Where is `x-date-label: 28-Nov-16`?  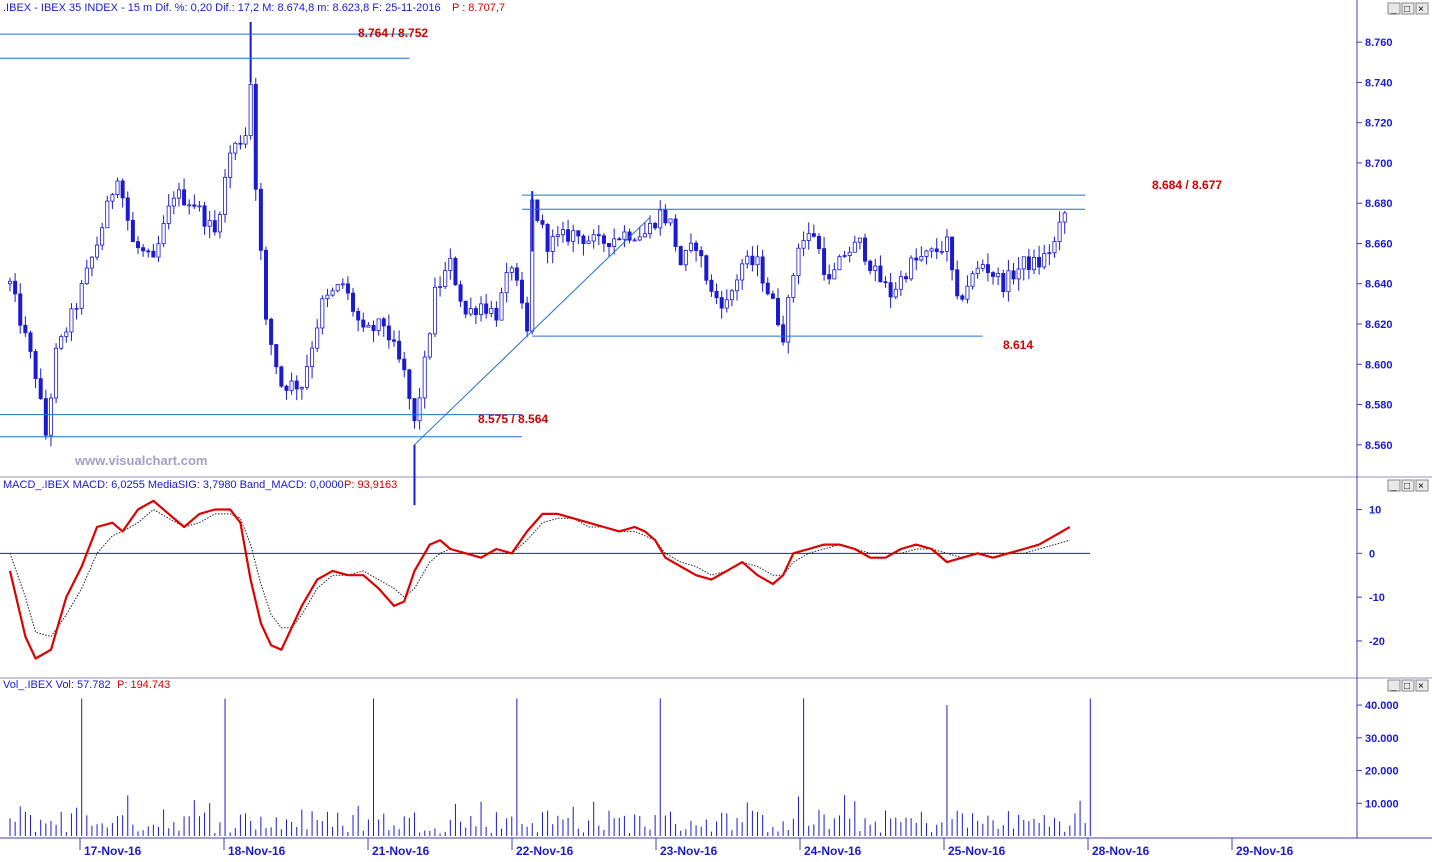
x-date-label: 28-Nov-16 is located at coordinates (1121, 850).